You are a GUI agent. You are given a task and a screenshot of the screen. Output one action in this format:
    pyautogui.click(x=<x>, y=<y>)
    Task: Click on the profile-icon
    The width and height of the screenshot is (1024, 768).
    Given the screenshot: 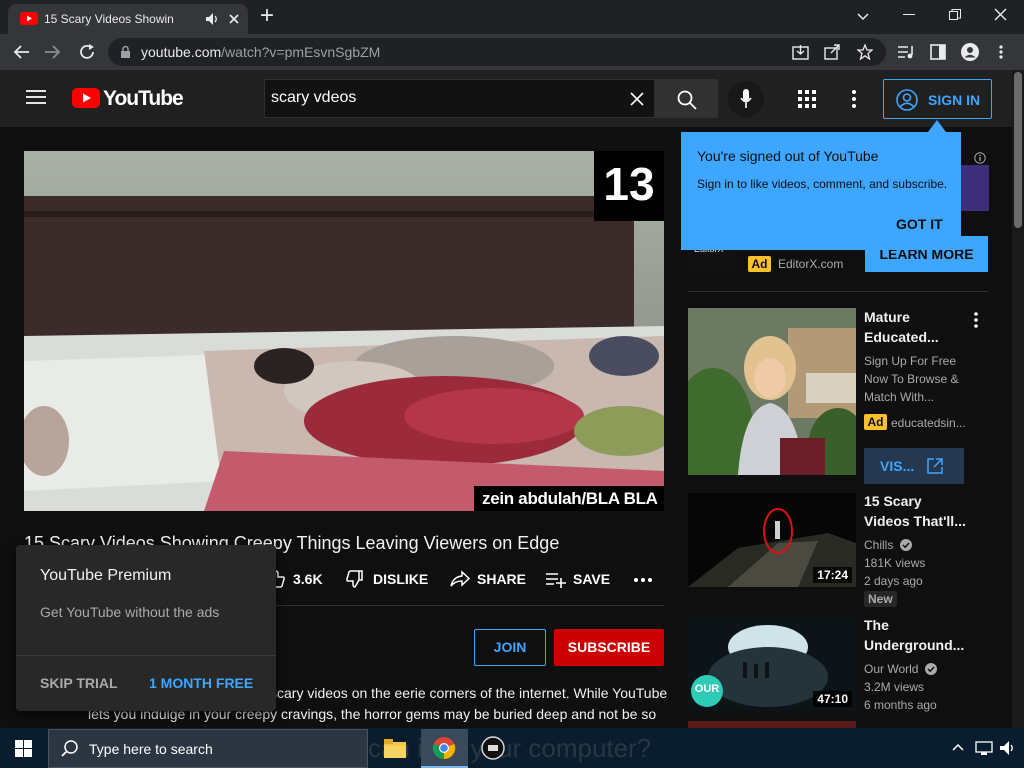 What is the action you would take?
    pyautogui.click(x=970, y=52)
    